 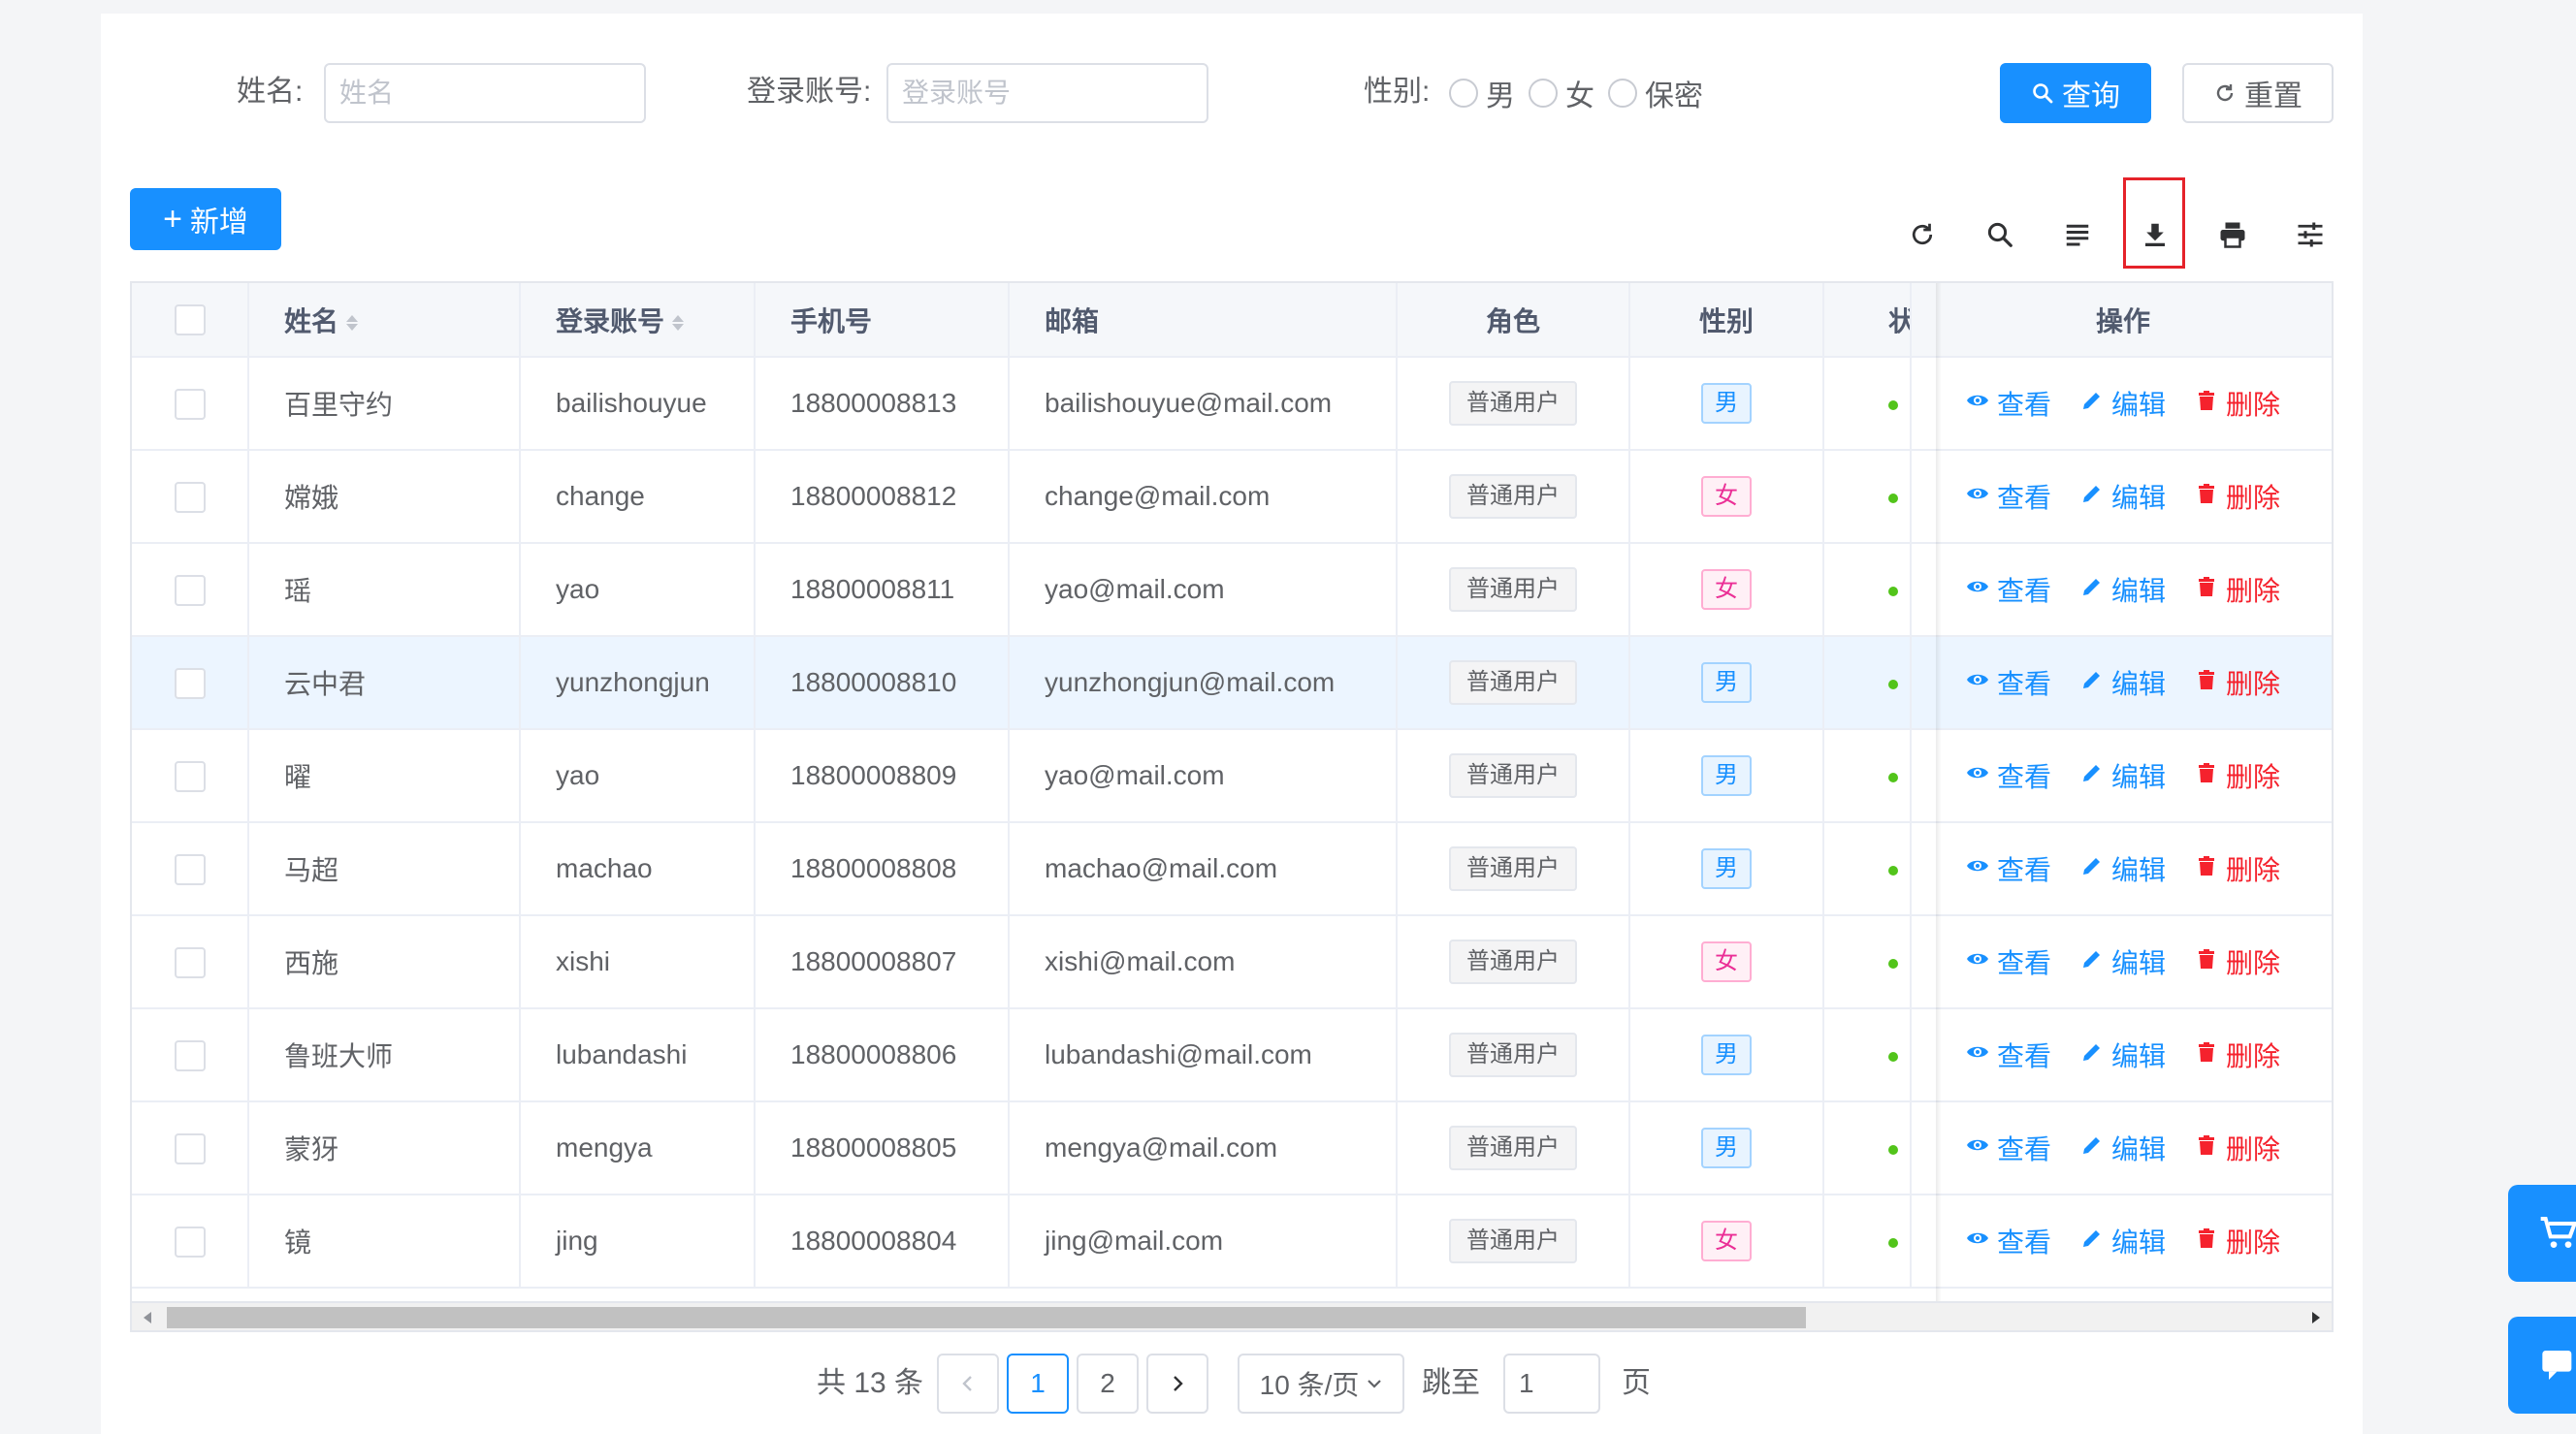 What do you see at coordinates (1867, 1242) in the screenshot?
I see `cell-status` at bounding box center [1867, 1242].